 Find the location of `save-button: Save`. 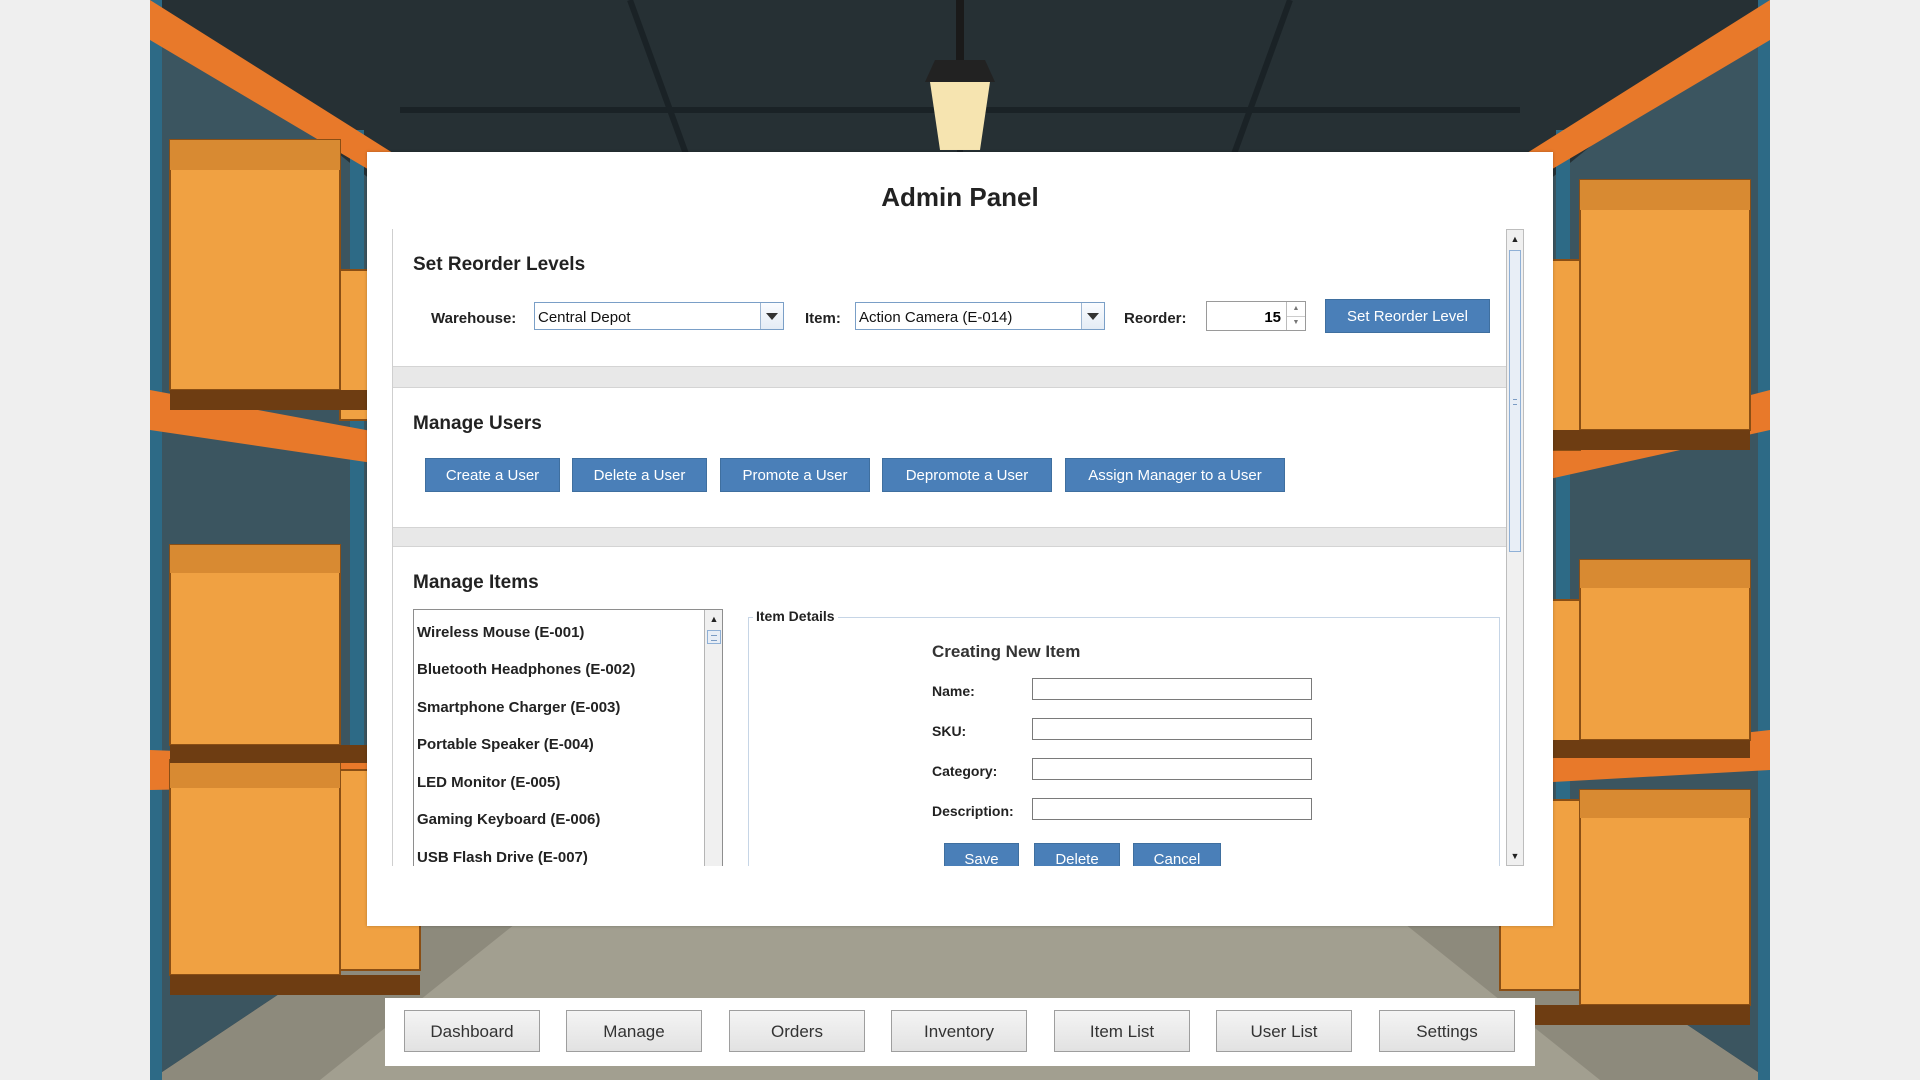

save-button: Save is located at coordinates (981, 854).